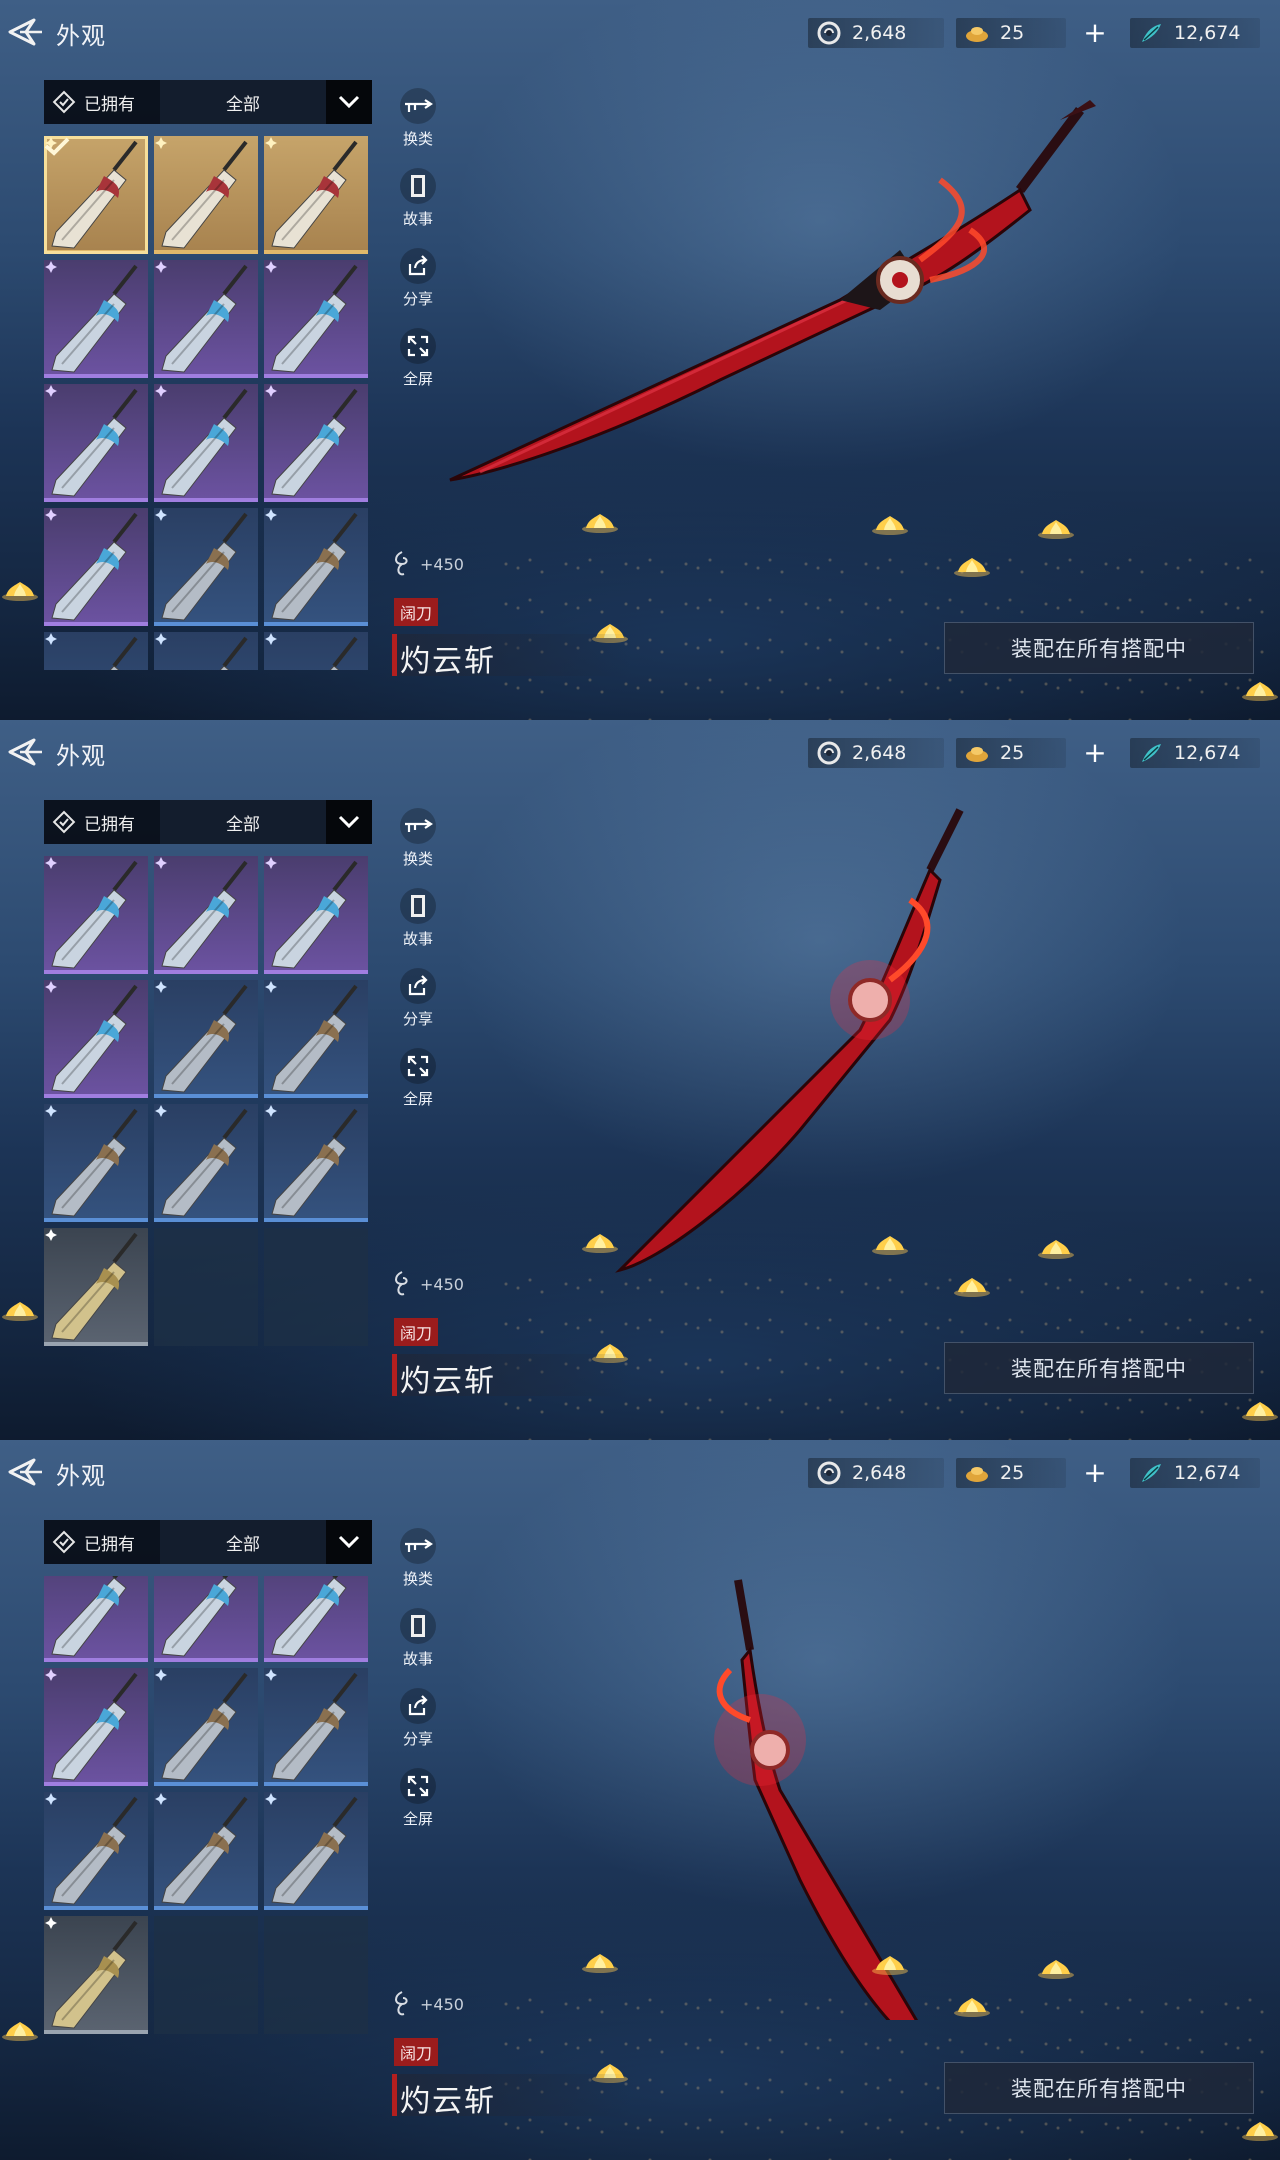 This screenshot has width=1280, height=2160. What do you see at coordinates (109, 824) in the screenshot?
I see `owned-filter-label: 已拥有` at bounding box center [109, 824].